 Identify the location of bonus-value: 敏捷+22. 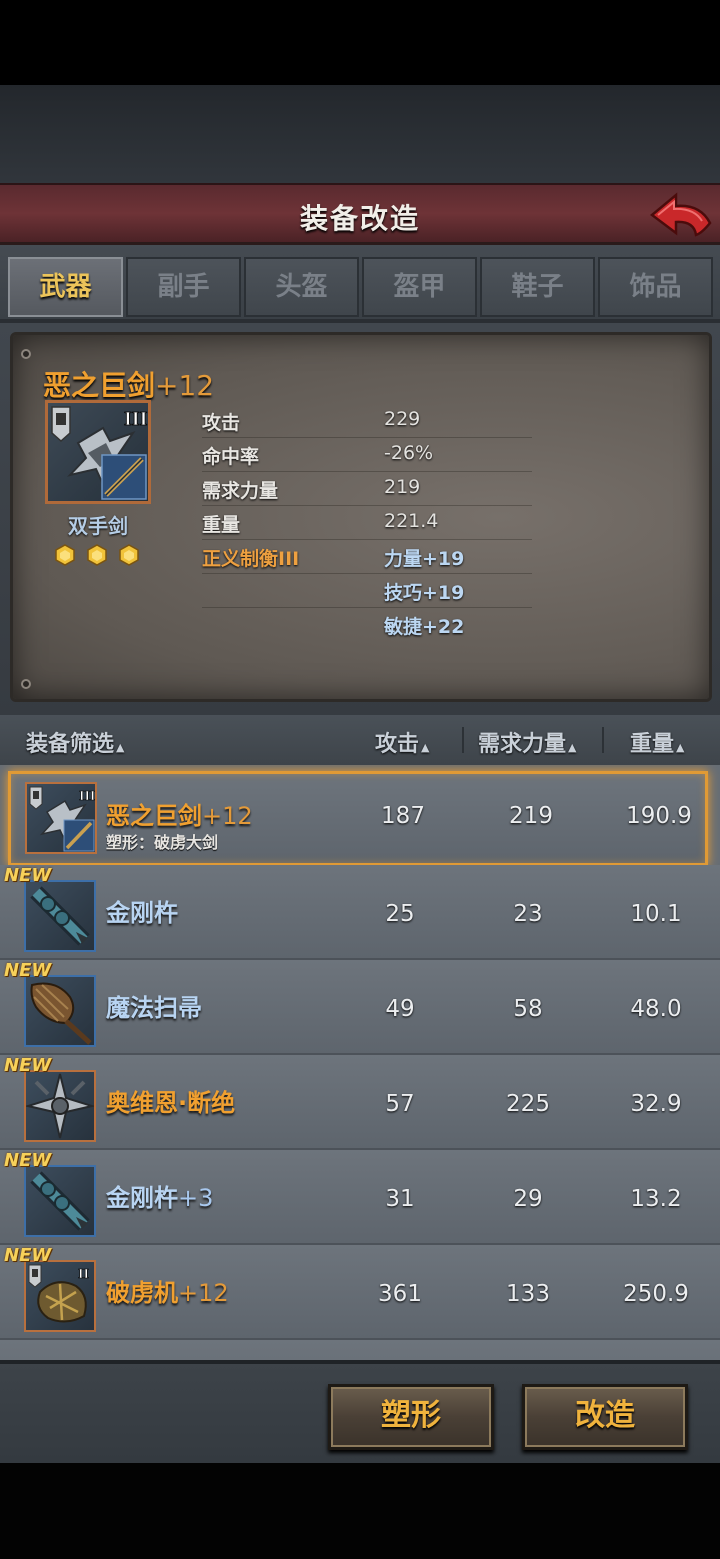
(424, 627).